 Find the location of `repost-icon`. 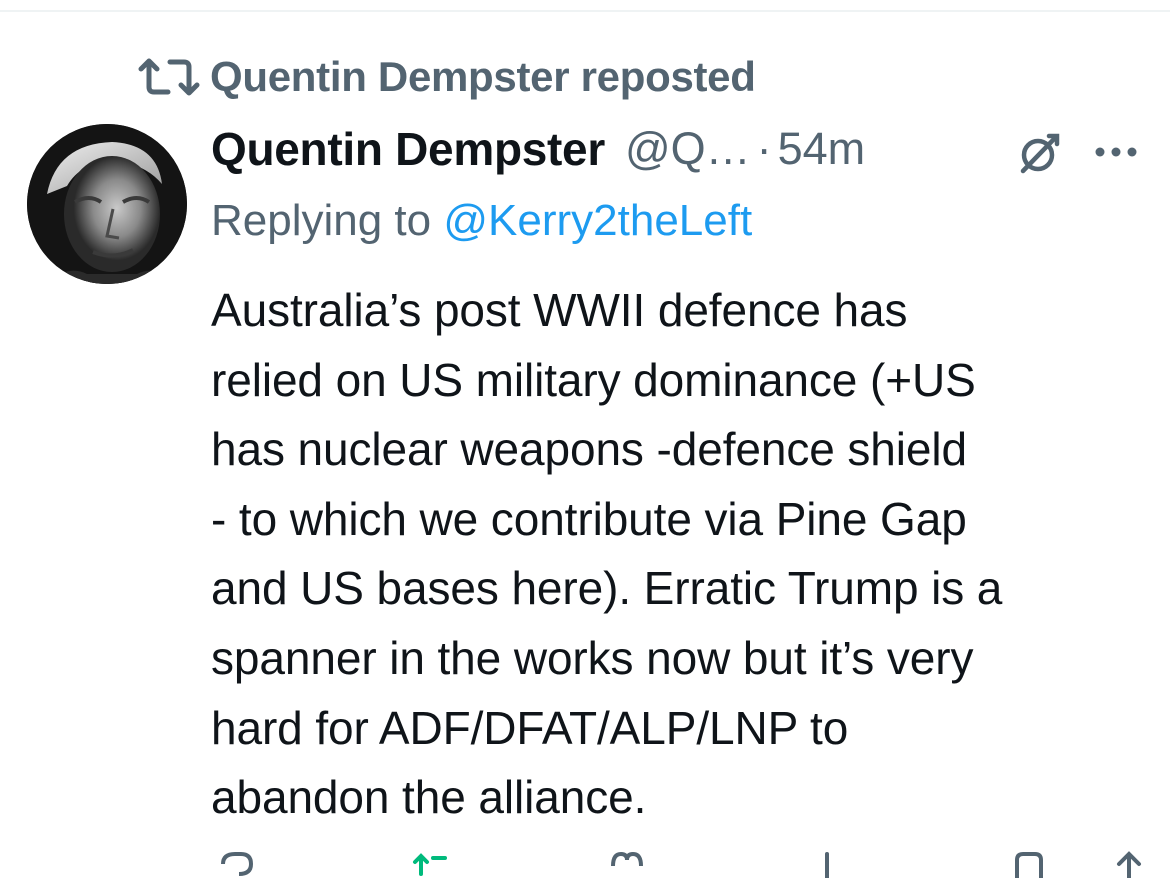

repost-icon is located at coordinates (169, 77).